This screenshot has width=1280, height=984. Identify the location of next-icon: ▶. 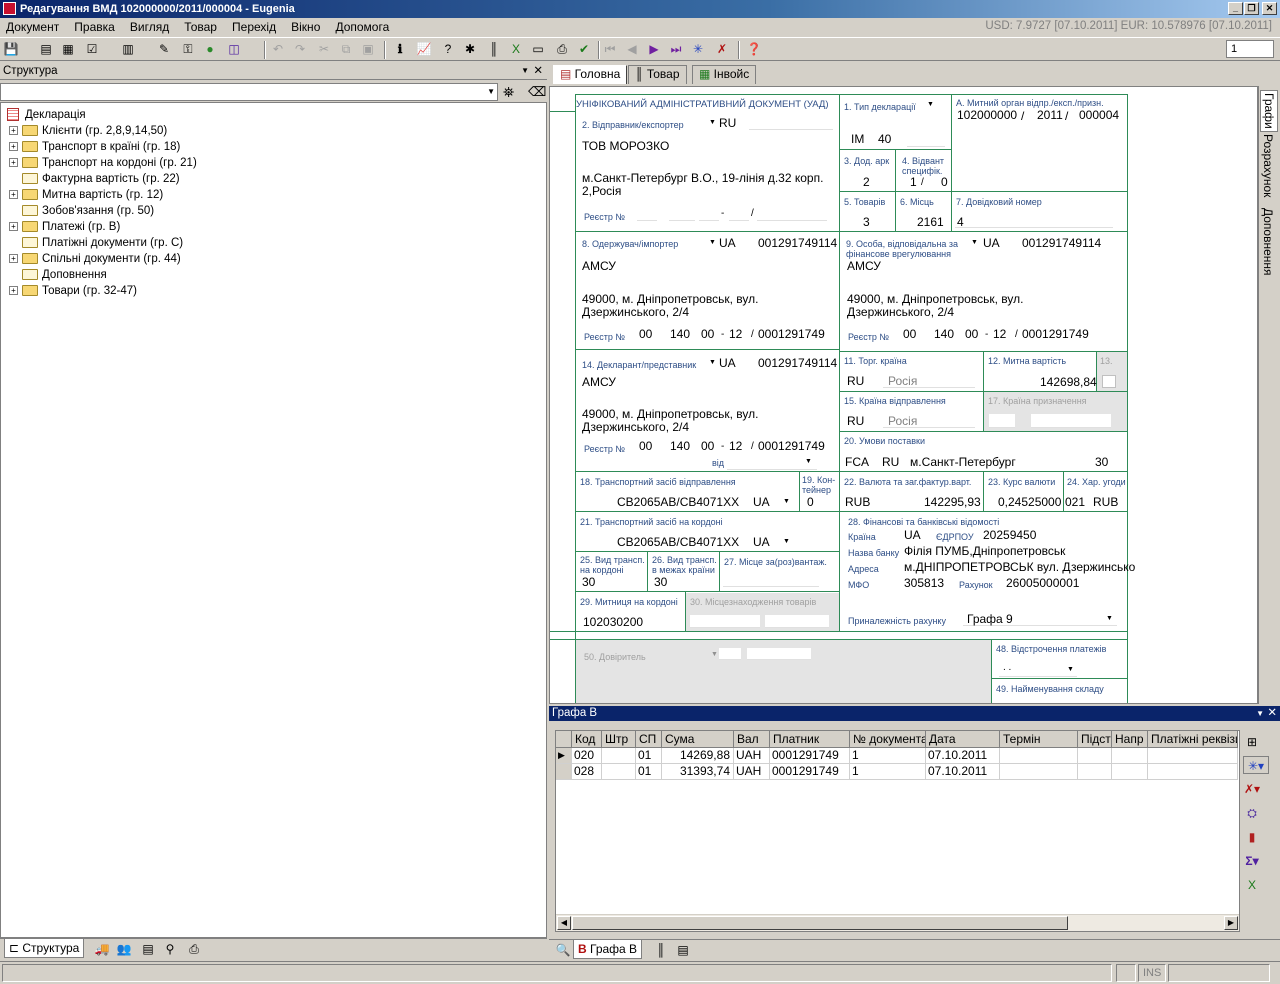
(654, 49).